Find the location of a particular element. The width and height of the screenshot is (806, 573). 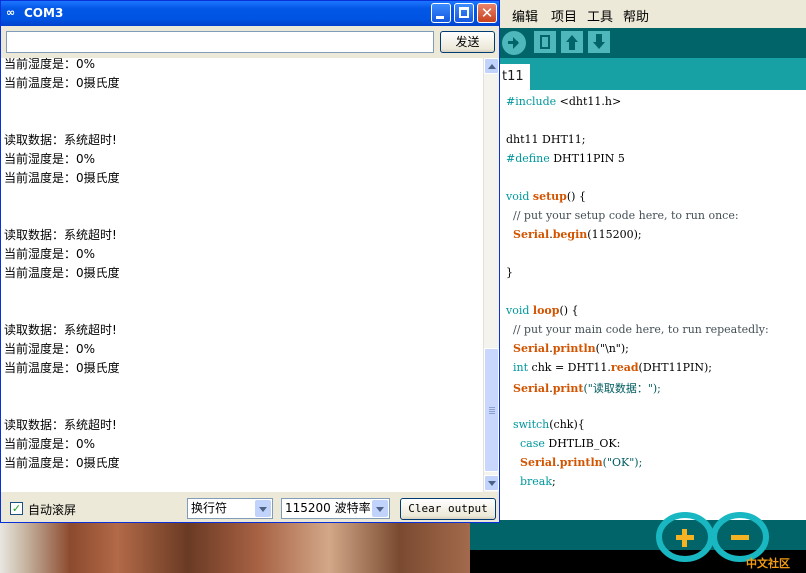

vertical-scrollbar is located at coordinates (491, 275).